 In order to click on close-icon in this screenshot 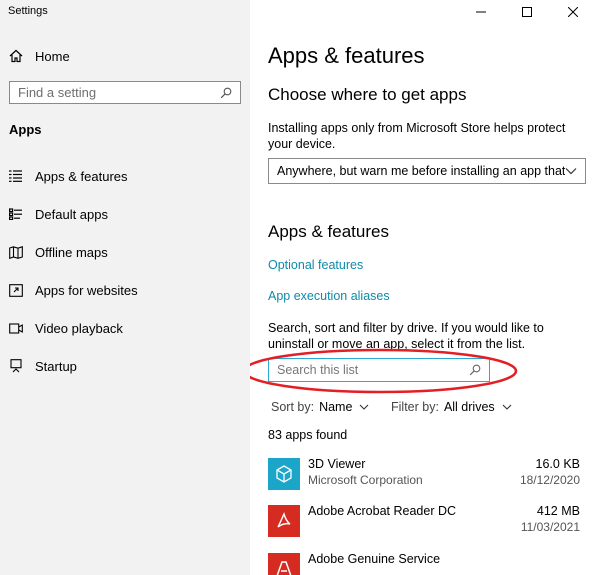, I will do `click(573, 12)`.